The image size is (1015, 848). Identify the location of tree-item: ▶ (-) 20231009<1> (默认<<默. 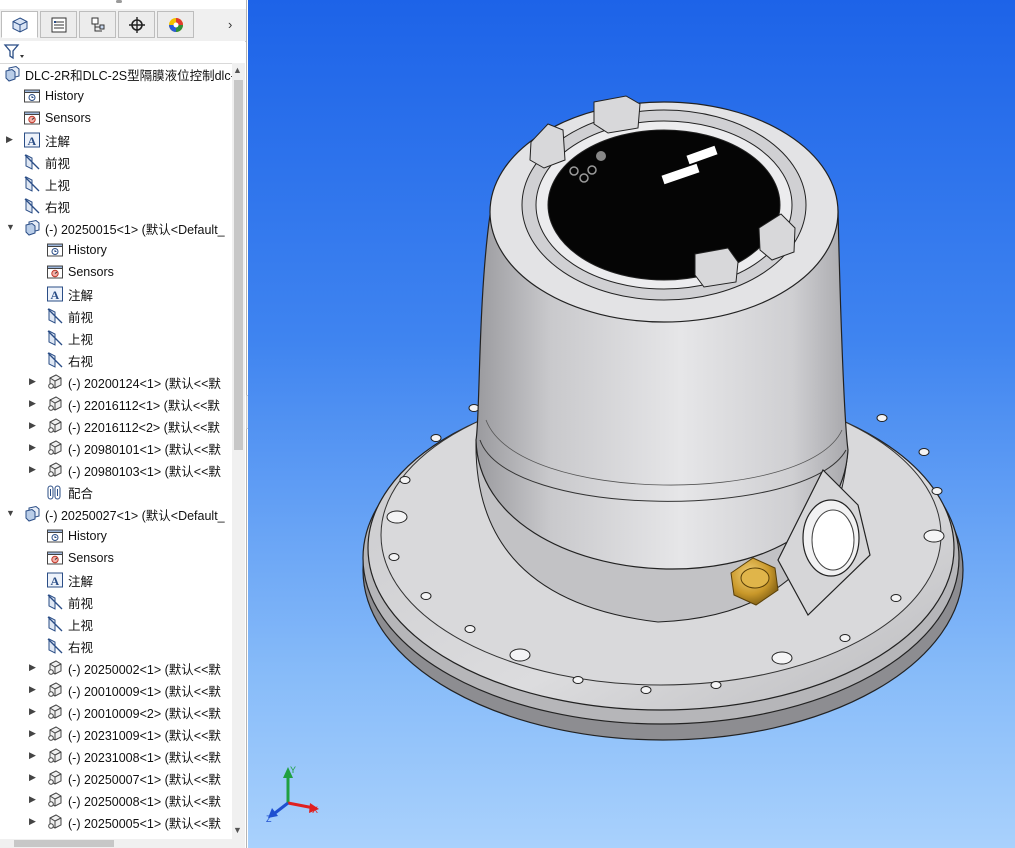
(125, 734).